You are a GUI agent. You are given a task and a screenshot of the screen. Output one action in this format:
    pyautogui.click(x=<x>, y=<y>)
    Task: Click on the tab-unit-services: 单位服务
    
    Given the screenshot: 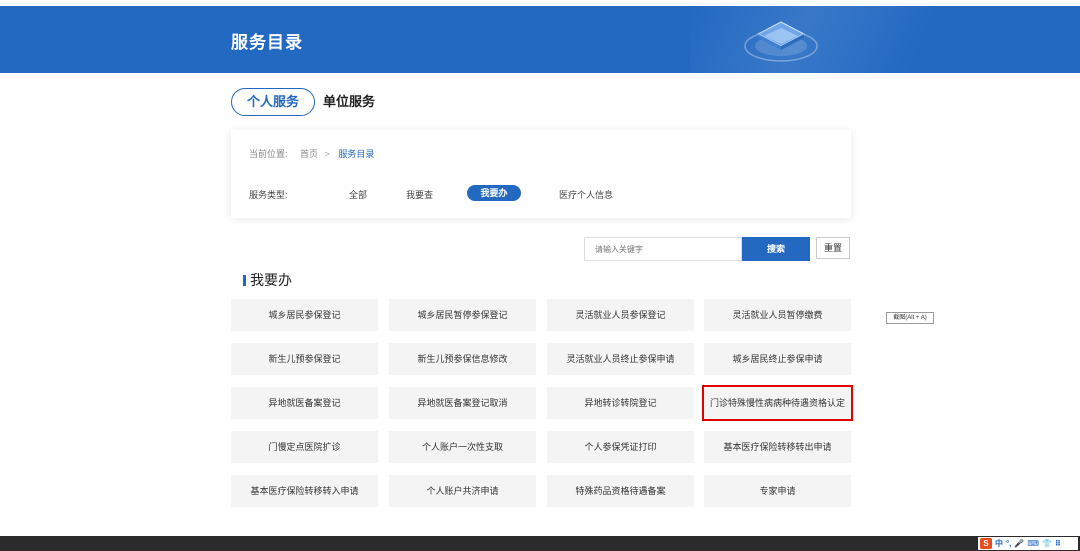 What is the action you would take?
    pyautogui.click(x=349, y=102)
    